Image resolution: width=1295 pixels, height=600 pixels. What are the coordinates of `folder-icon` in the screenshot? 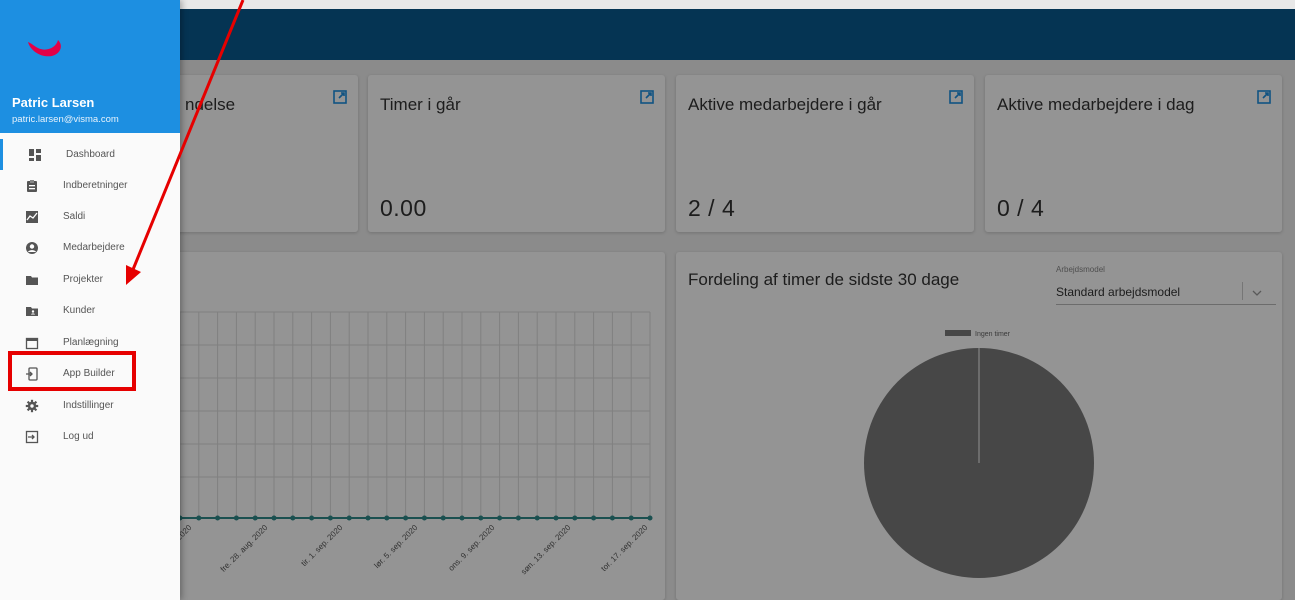 It's located at (32, 280).